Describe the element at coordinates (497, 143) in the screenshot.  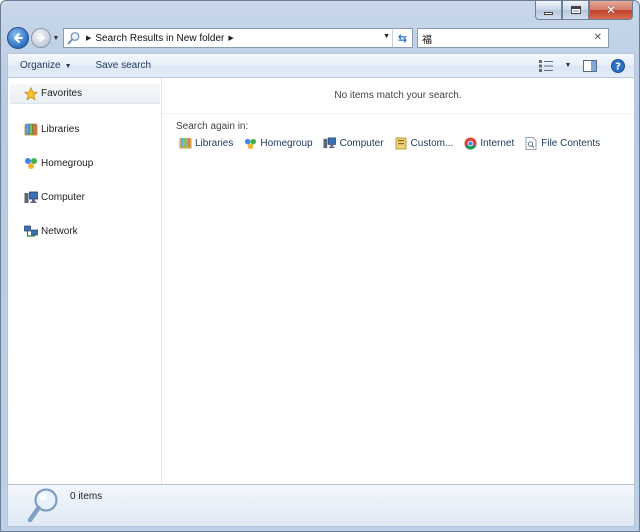
I see `search-again-internet-label: Internet` at that location.